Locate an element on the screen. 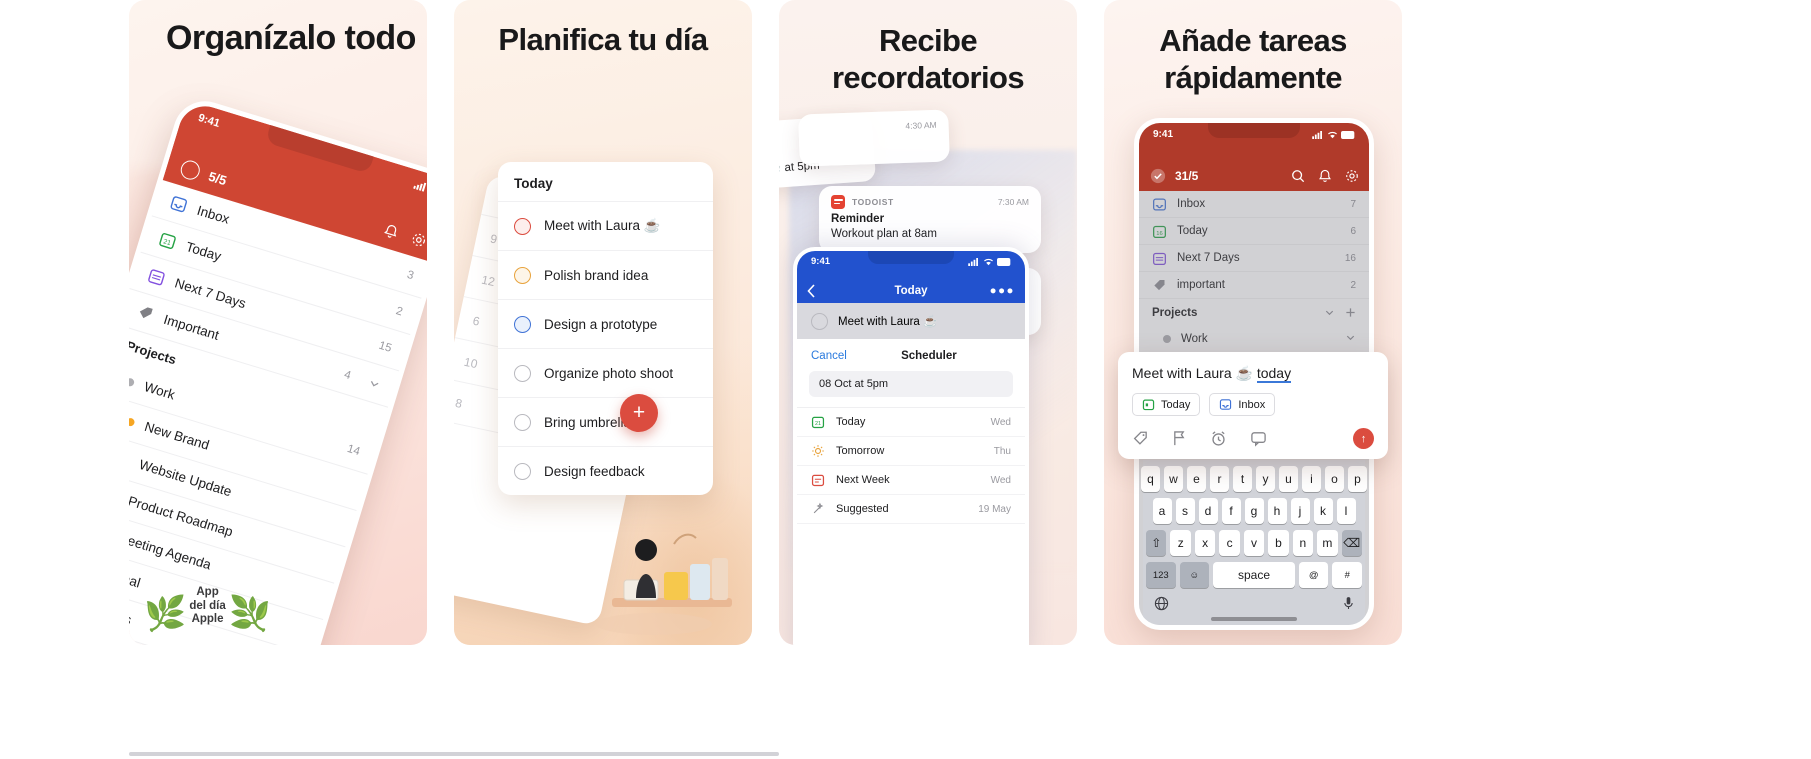 Image resolution: width=1811 pixels, height=759 pixels. numbers-key: 123 is located at coordinates (1161, 575).